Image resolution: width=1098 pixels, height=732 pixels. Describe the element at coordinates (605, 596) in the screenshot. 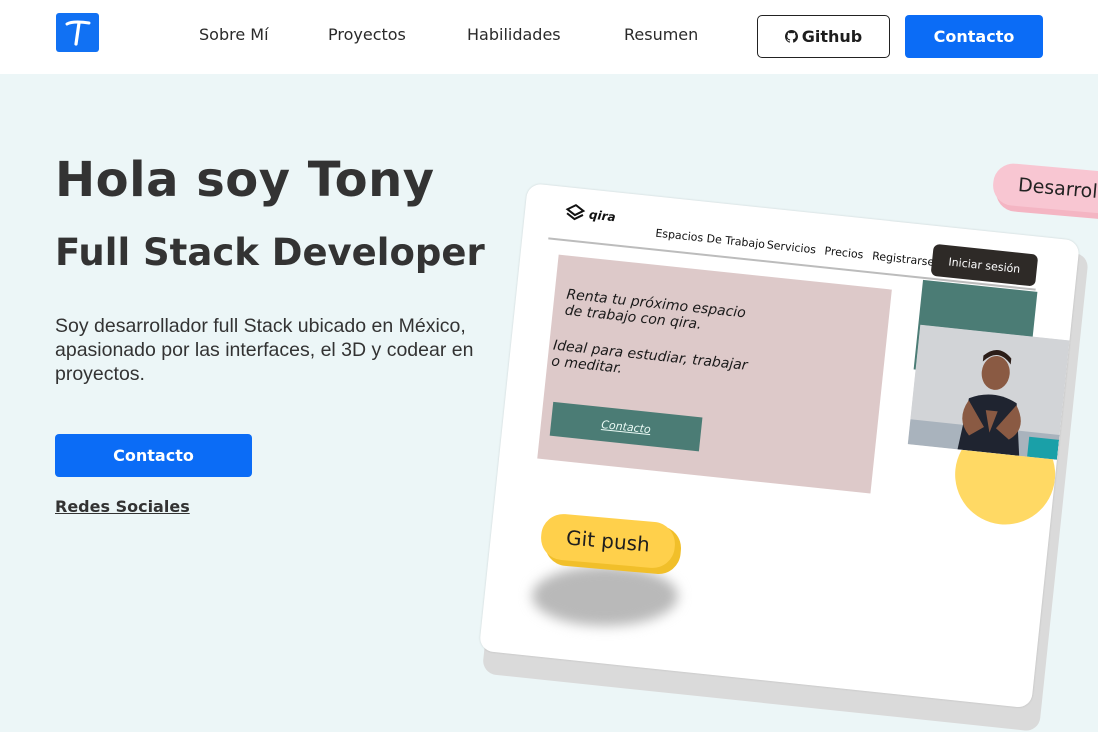

I see `decorative-grey-blob` at that location.